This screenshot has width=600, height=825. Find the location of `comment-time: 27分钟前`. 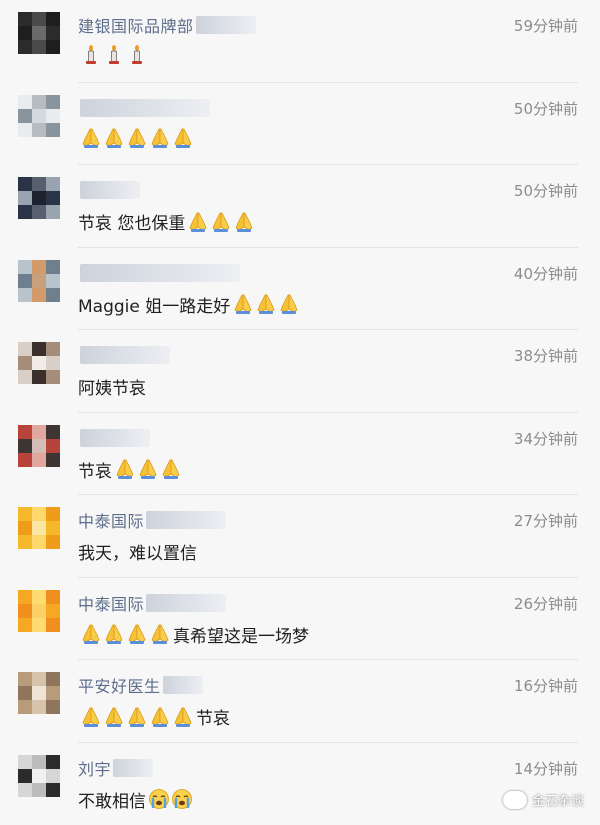

comment-time: 27分钟前 is located at coordinates (546, 520).